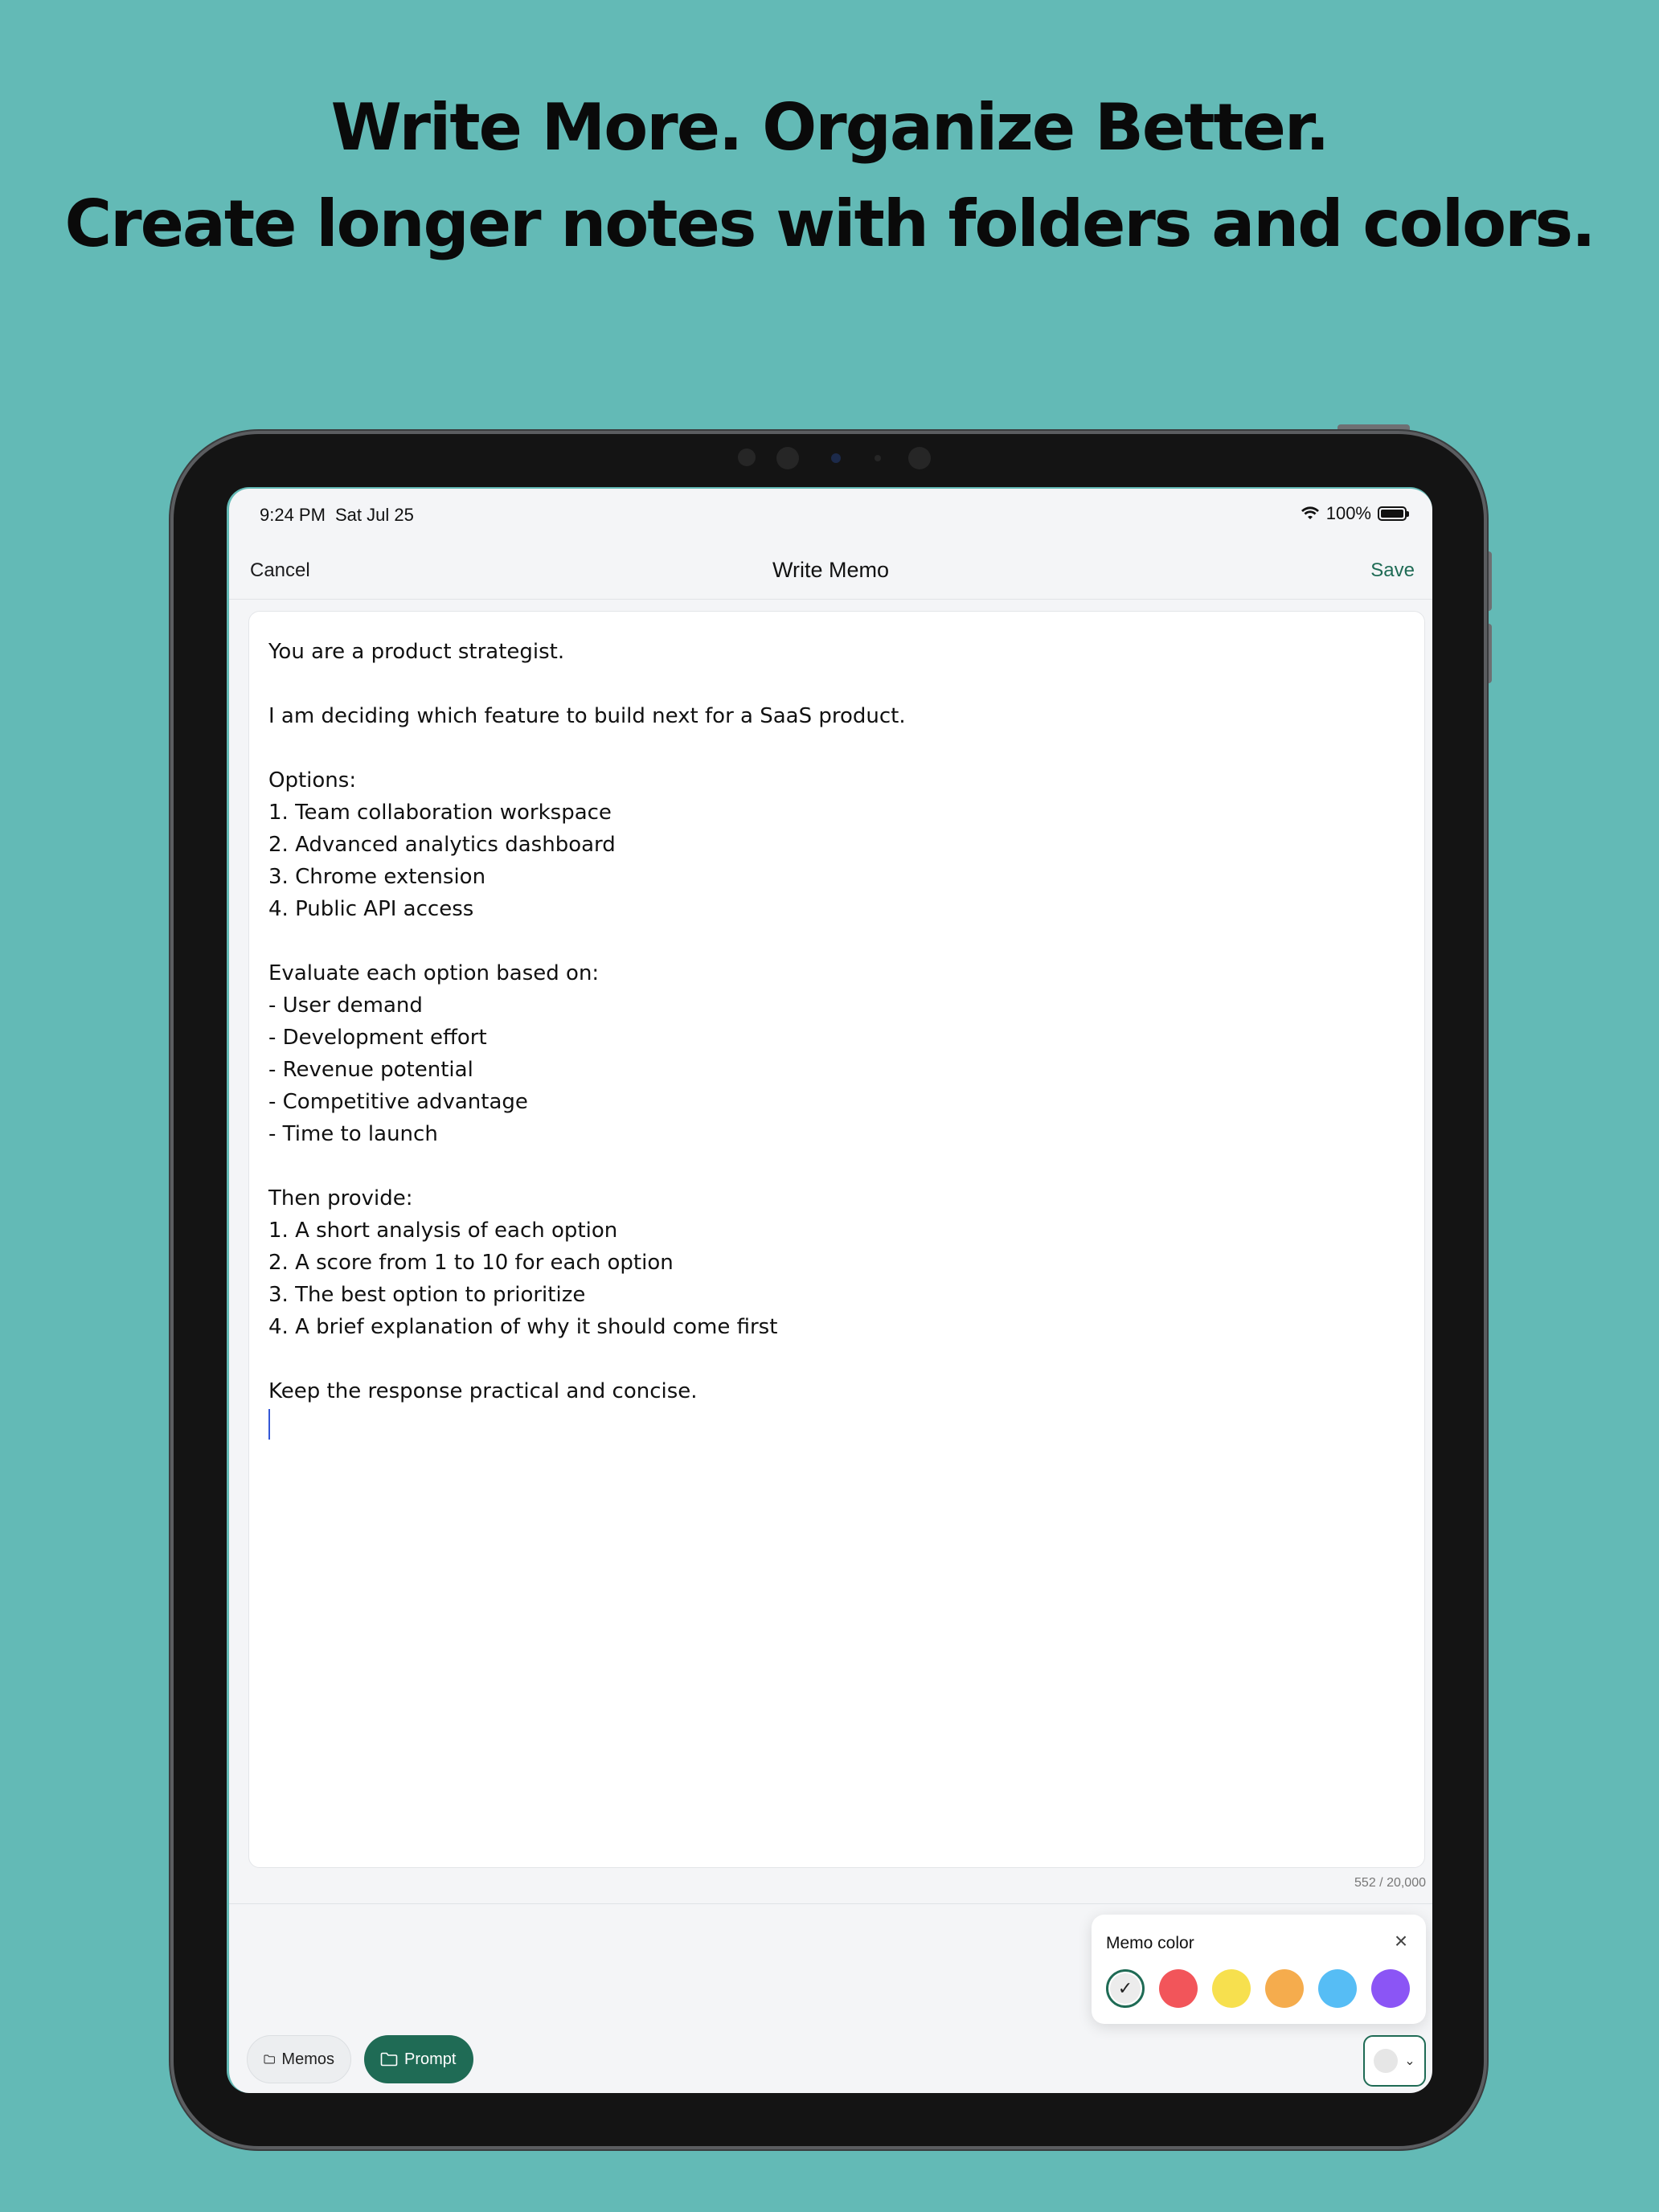 The image size is (1659, 2212). I want to click on swatch-default: ✓, so click(1125, 1988).